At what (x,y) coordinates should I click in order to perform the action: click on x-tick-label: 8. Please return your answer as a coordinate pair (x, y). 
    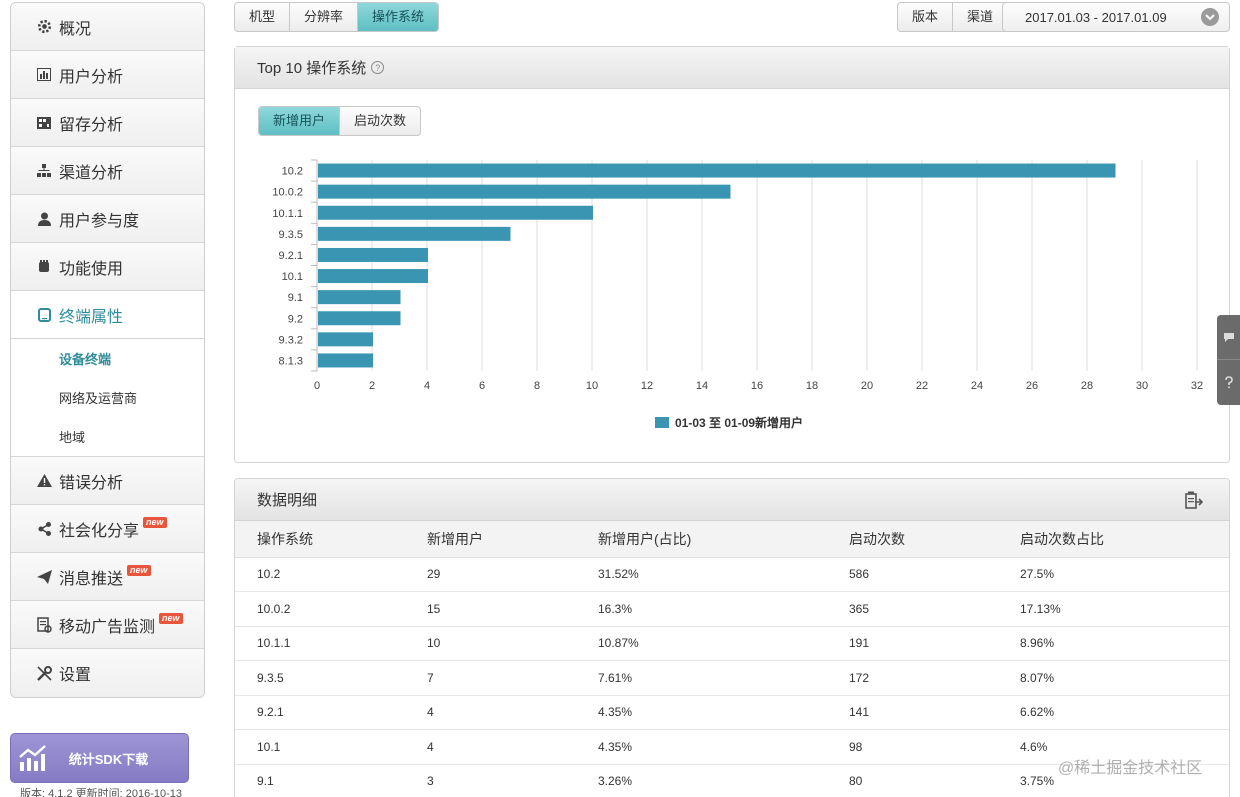
    Looking at the image, I should click on (537, 386).